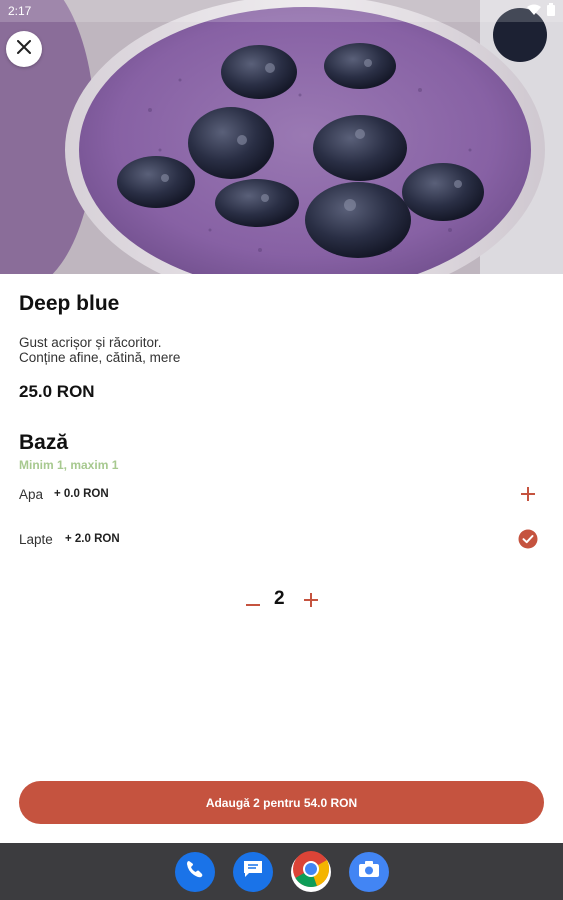  What do you see at coordinates (281, 539) in the screenshot?
I see `option-lapte: Lapte + 2.0 RON` at bounding box center [281, 539].